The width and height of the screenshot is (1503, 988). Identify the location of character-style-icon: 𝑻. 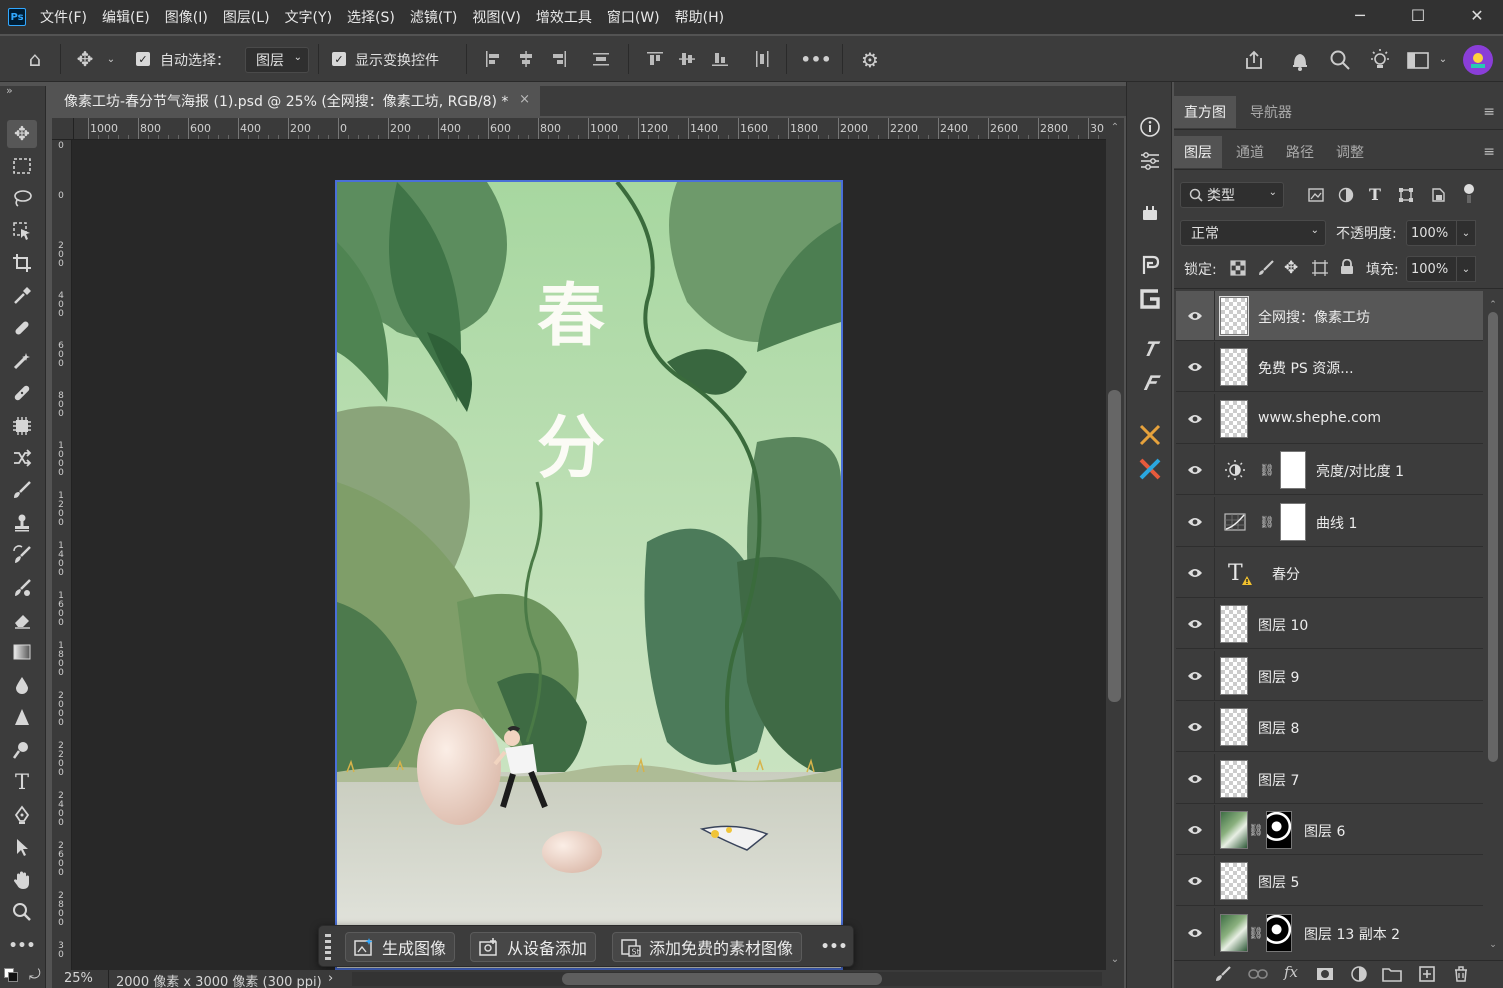
(1150, 349).